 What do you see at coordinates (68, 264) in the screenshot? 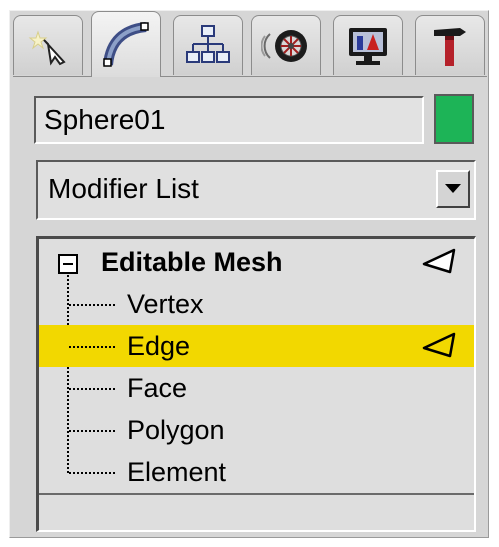
I see `collapse-toggle-icon` at bounding box center [68, 264].